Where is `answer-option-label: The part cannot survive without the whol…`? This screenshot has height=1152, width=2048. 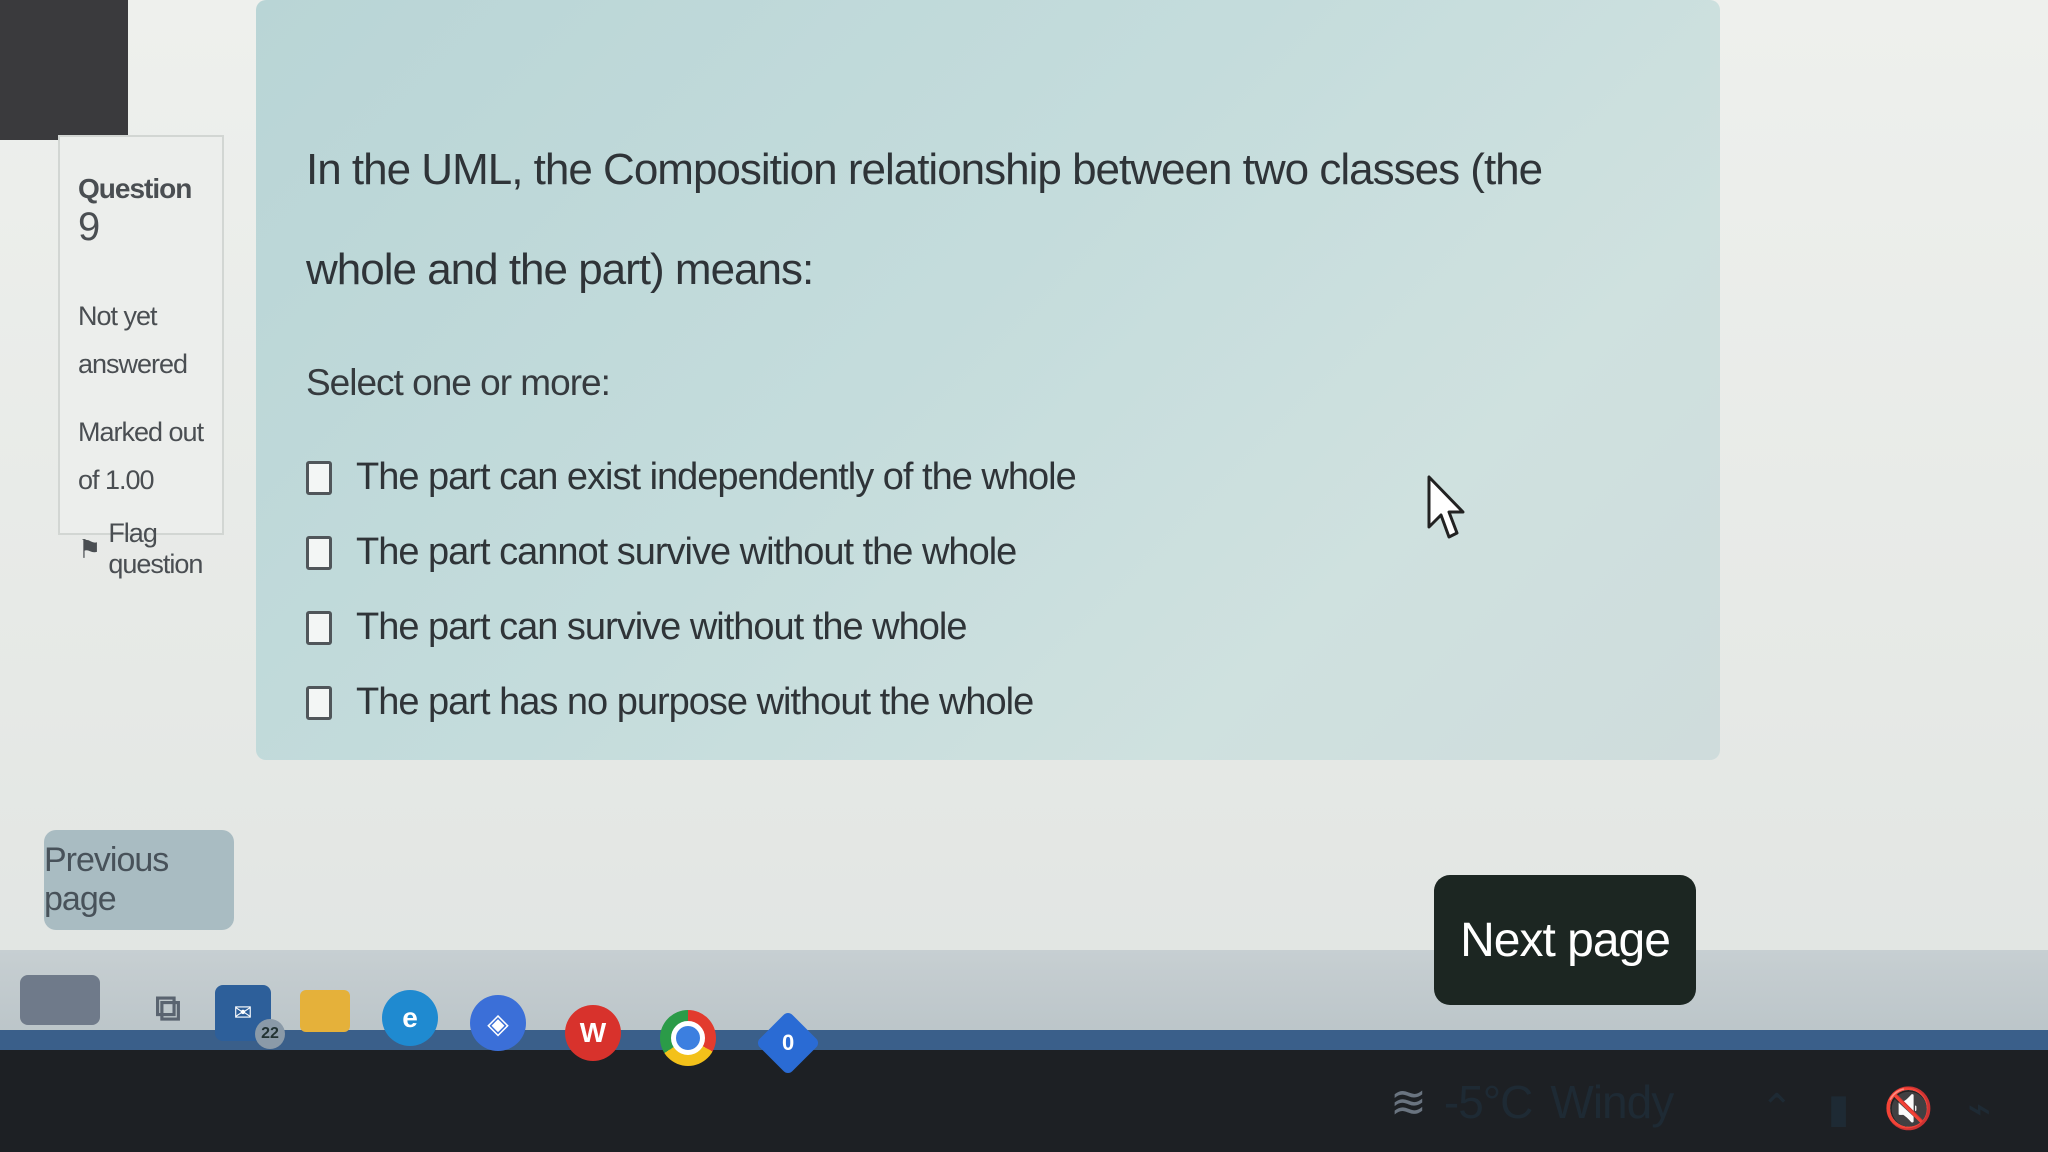 answer-option-label: The part cannot survive without the whol… is located at coordinates (686, 552).